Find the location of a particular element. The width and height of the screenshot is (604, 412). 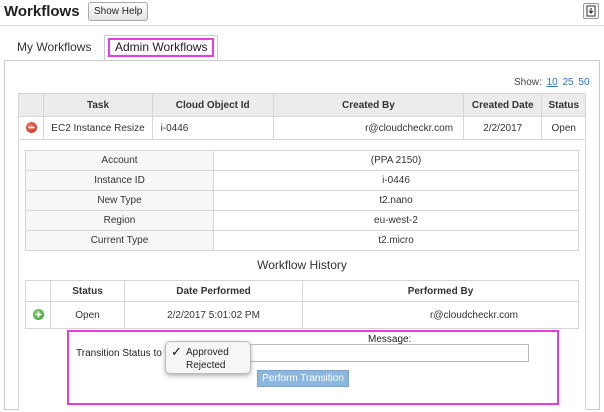

page-size-10: 10 is located at coordinates (552, 82).